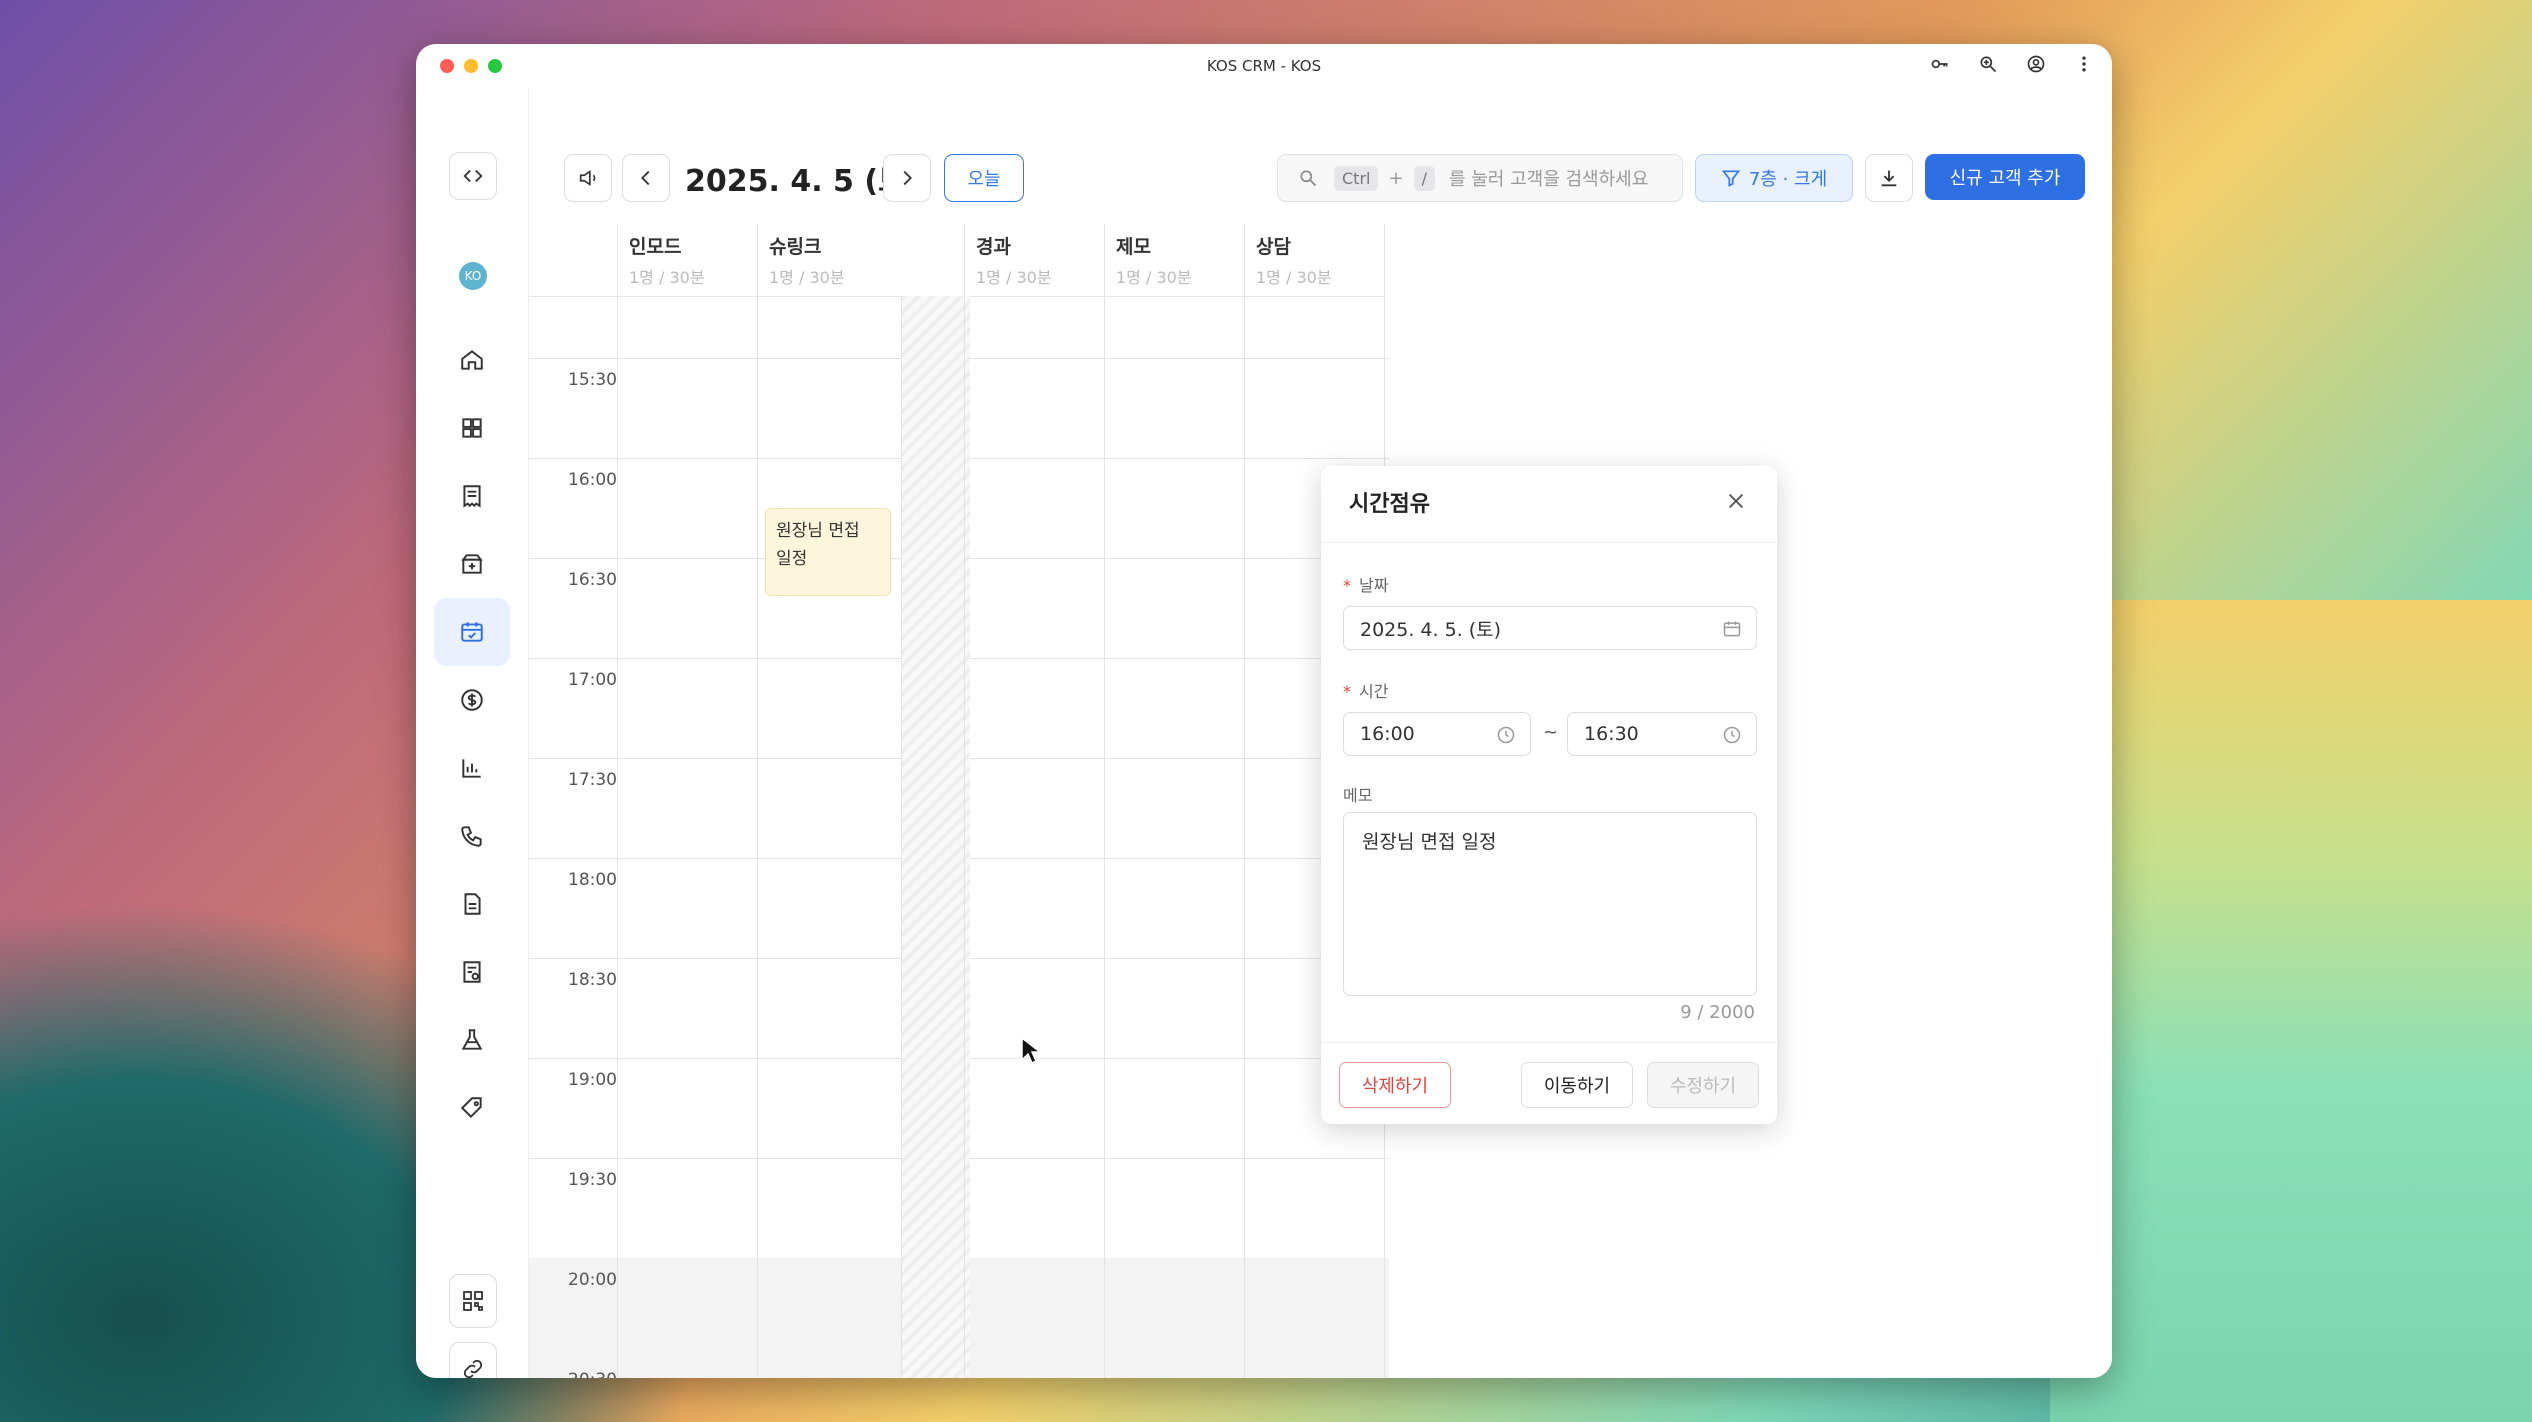  What do you see at coordinates (795, 247) in the screenshot?
I see `column-name: 슈링크` at bounding box center [795, 247].